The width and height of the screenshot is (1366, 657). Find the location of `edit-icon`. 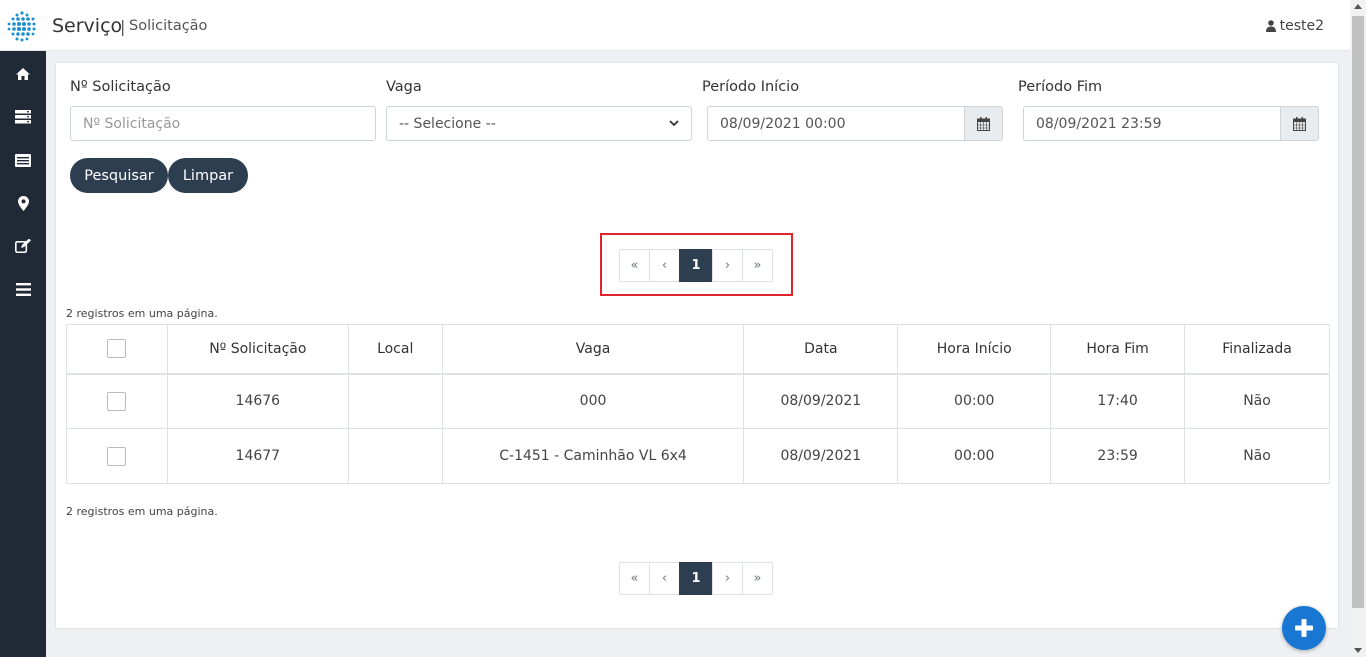

edit-icon is located at coordinates (23, 246).